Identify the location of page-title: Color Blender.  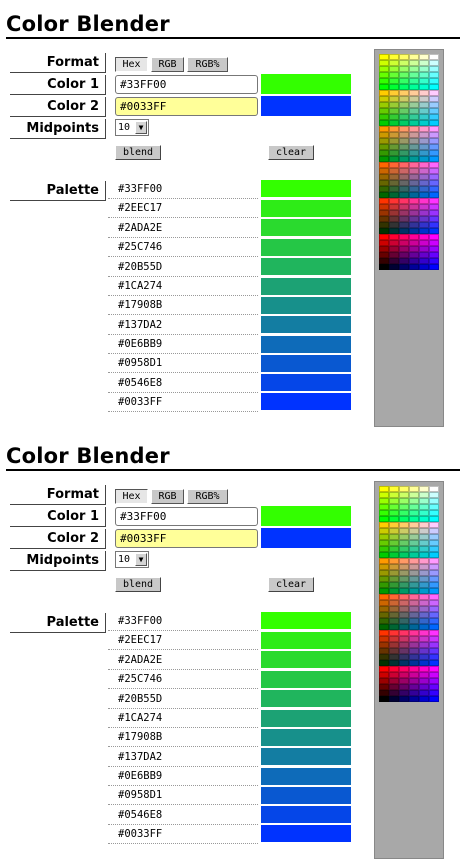
(88, 24).